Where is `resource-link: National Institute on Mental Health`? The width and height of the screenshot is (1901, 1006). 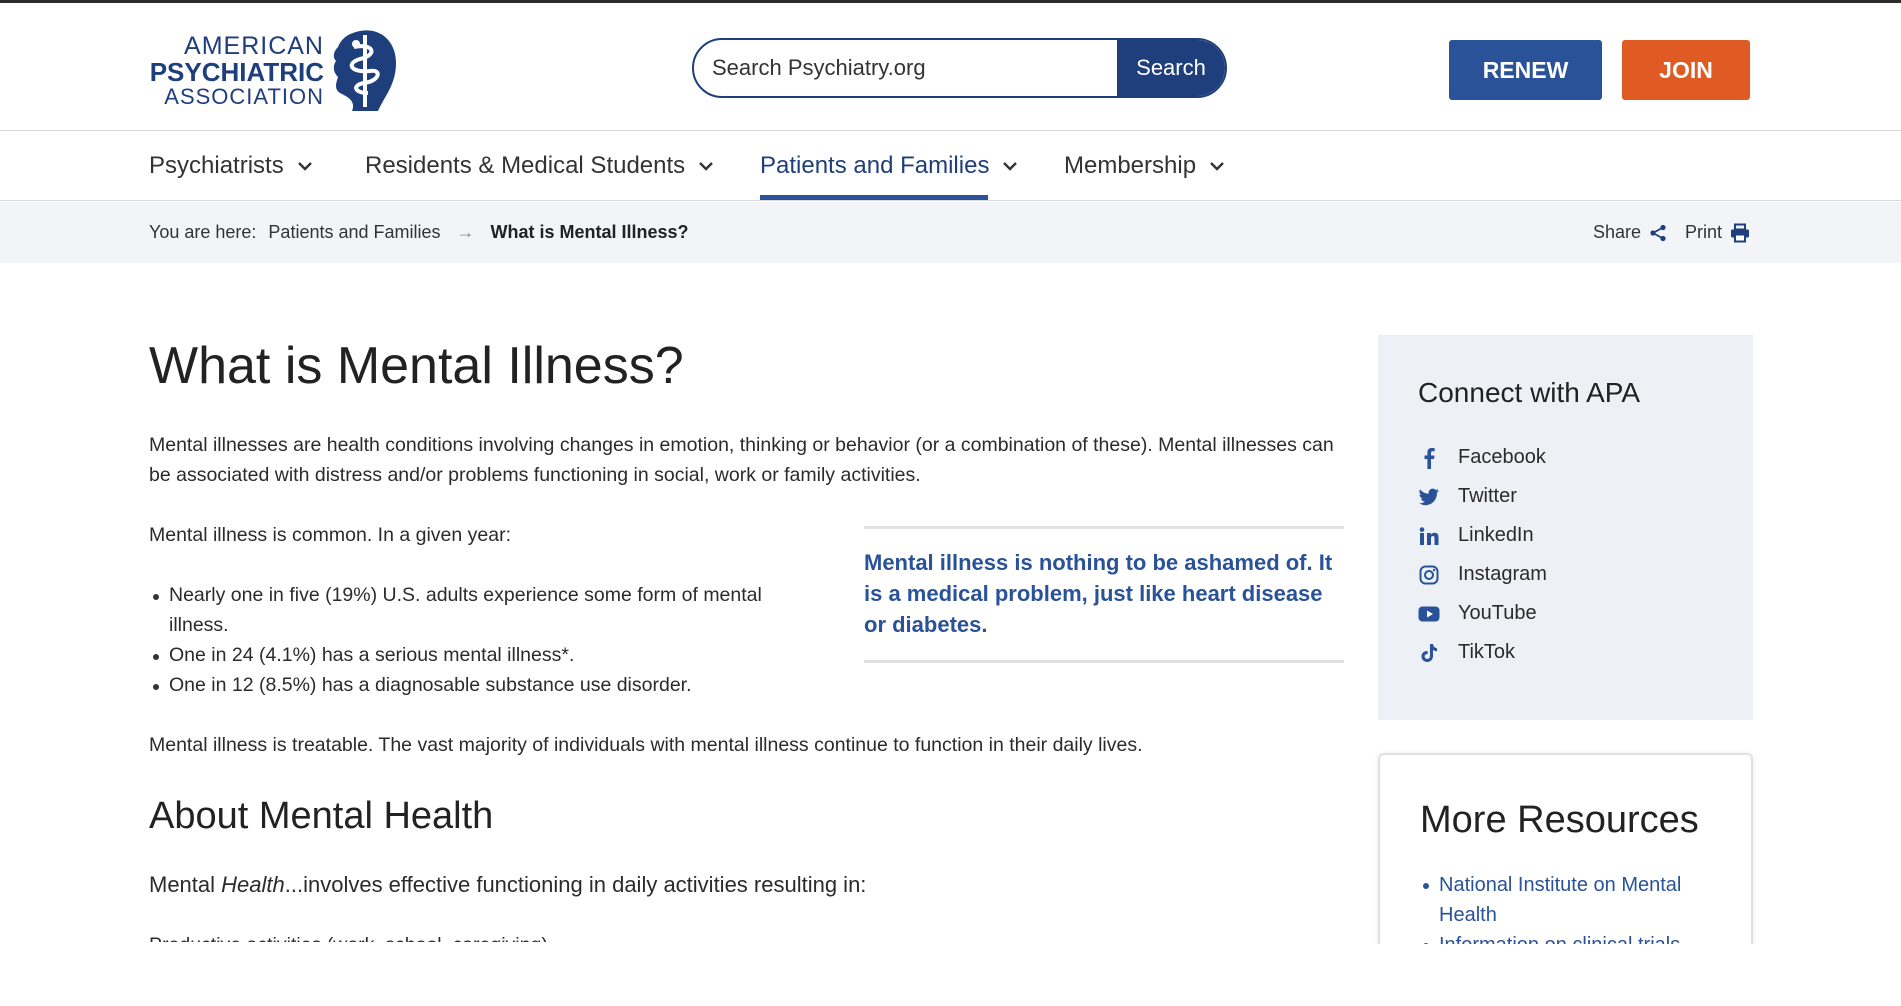
resource-link: National Institute on Mental Health is located at coordinates (1570, 900).